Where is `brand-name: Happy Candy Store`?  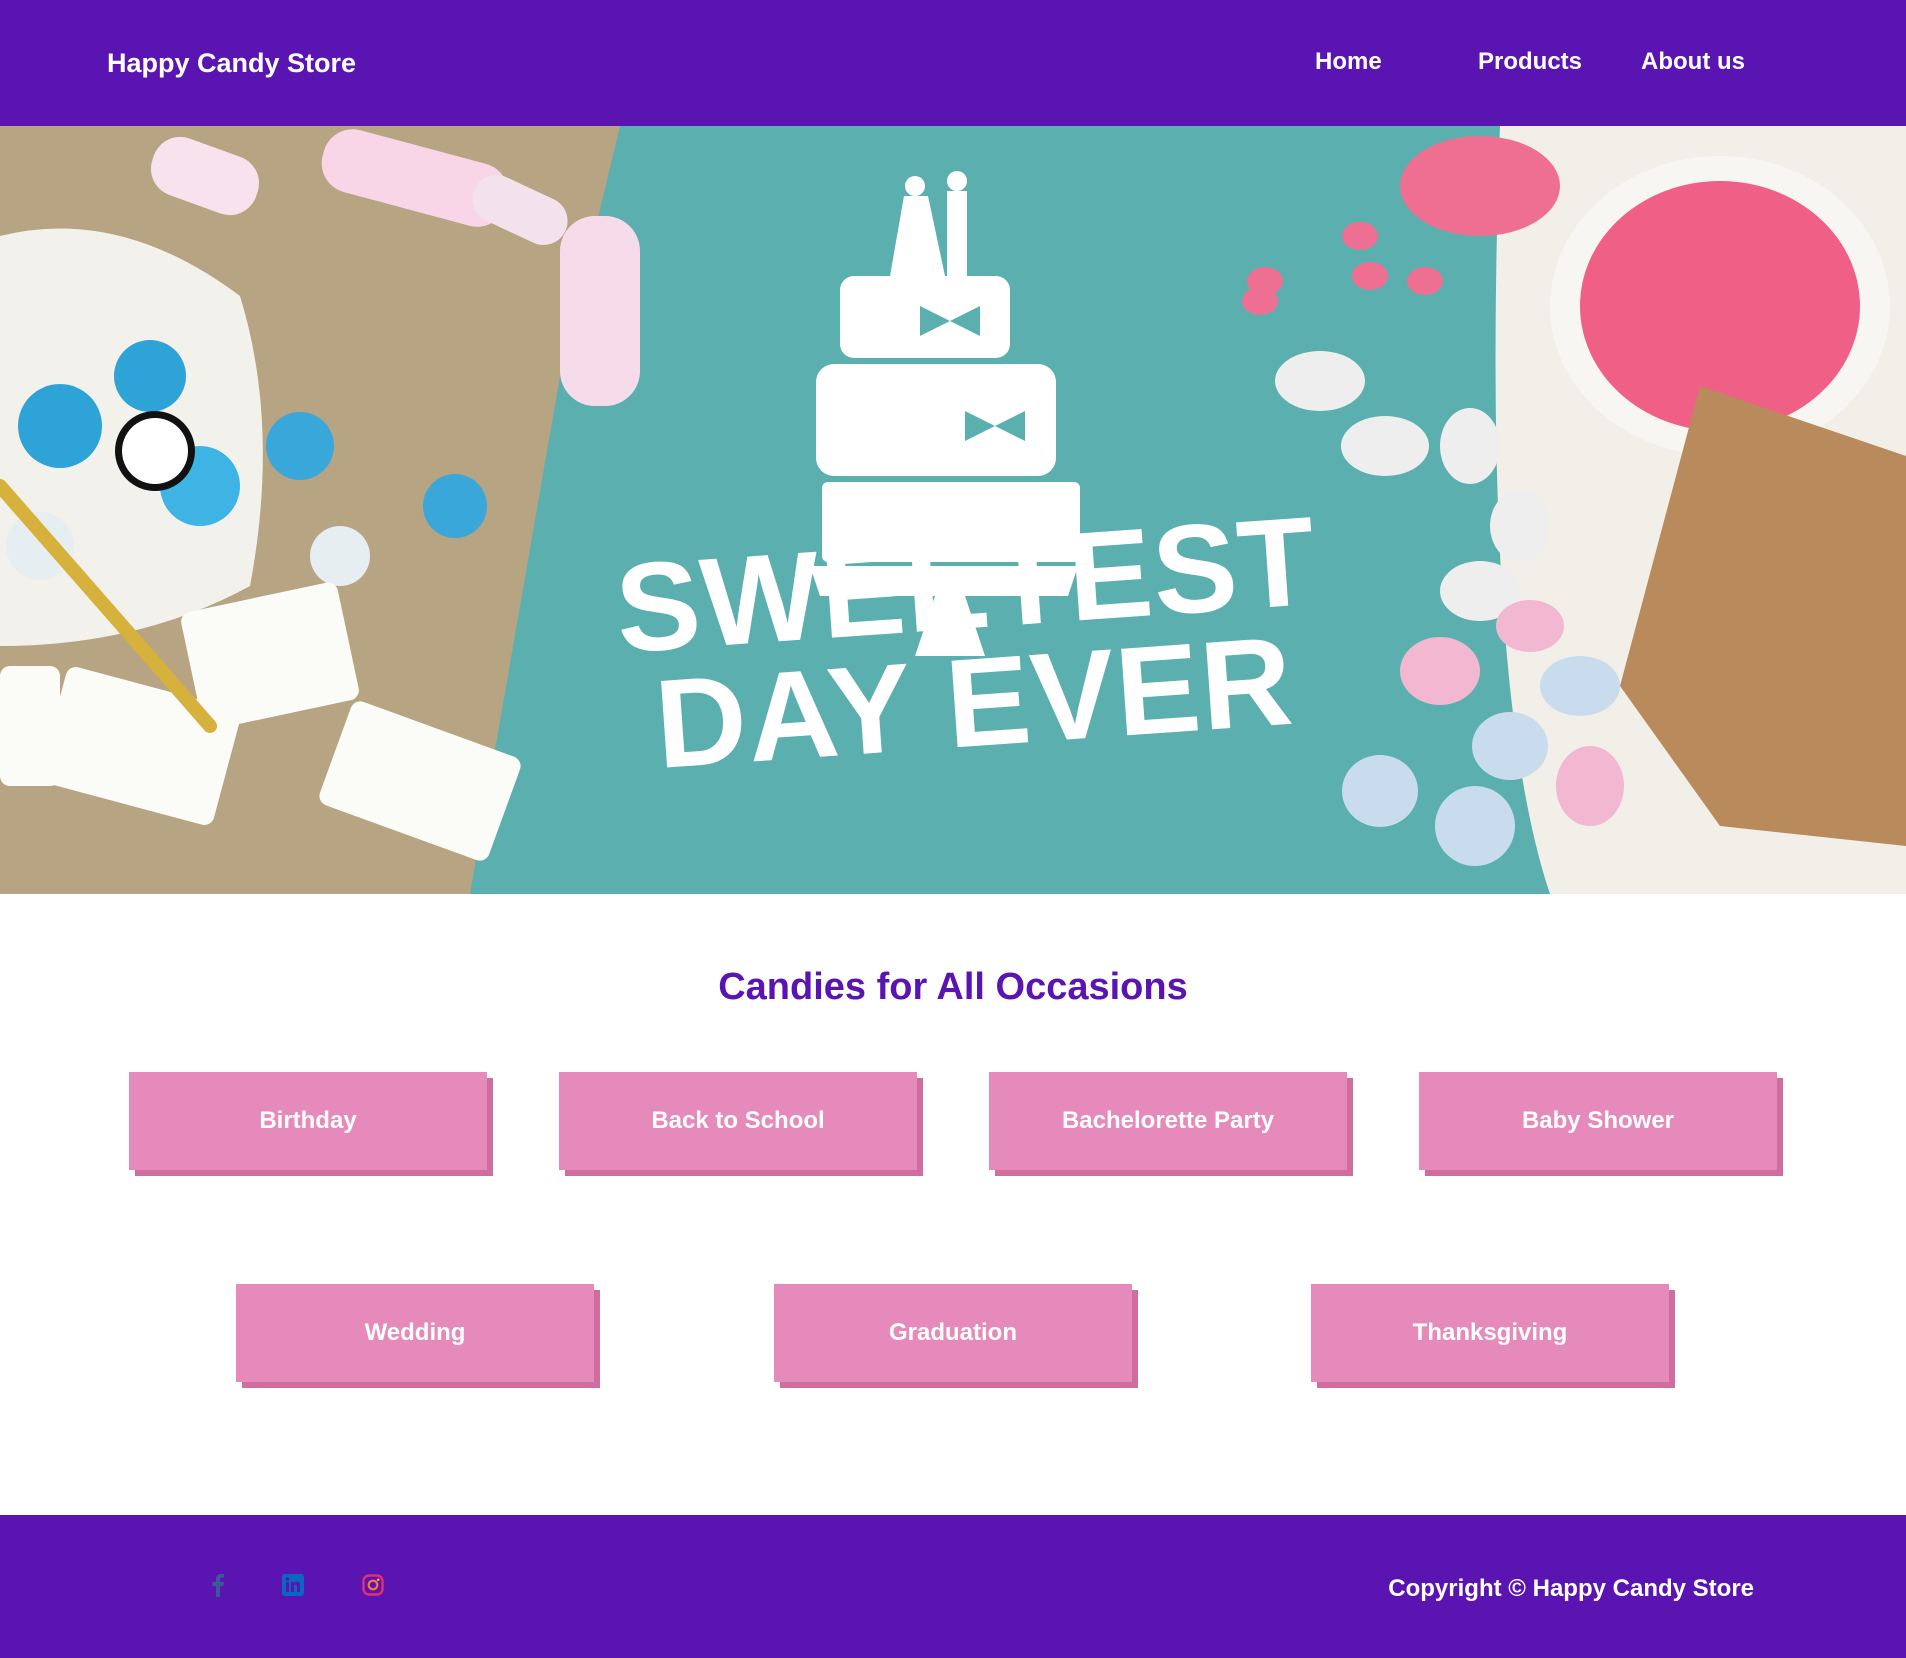
brand-name: Happy Candy Store is located at coordinates (231, 63).